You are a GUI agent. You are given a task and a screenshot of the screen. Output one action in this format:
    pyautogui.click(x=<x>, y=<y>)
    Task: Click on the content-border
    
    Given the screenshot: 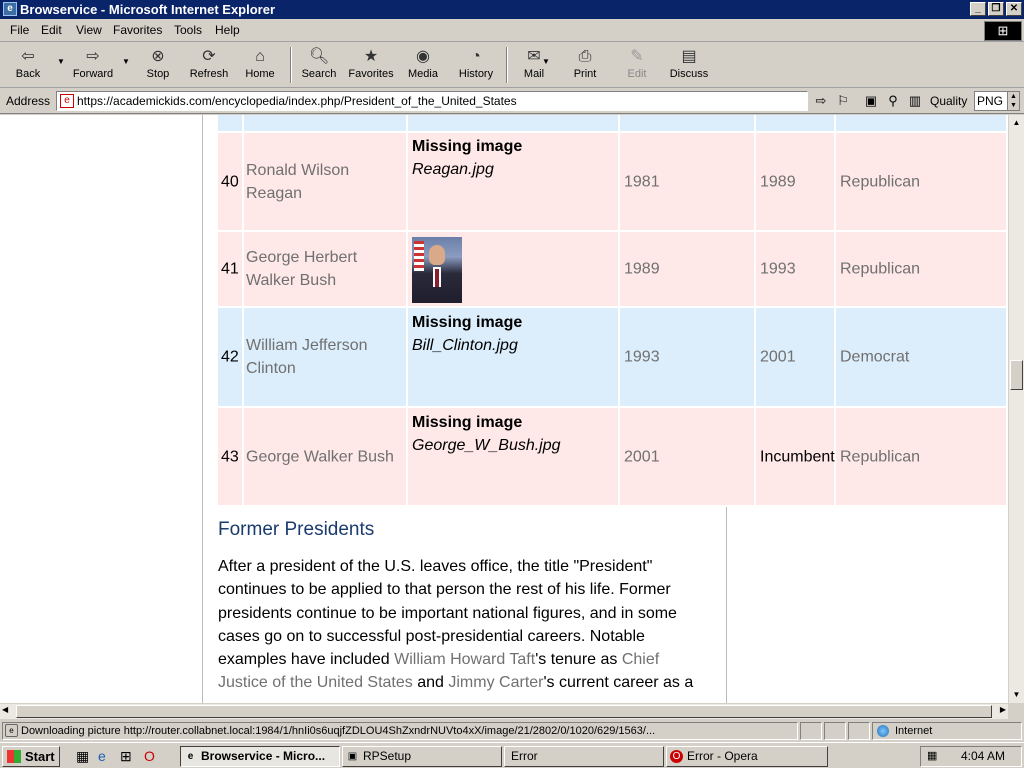 What is the action you would take?
    pyautogui.click(x=202, y=409)
    